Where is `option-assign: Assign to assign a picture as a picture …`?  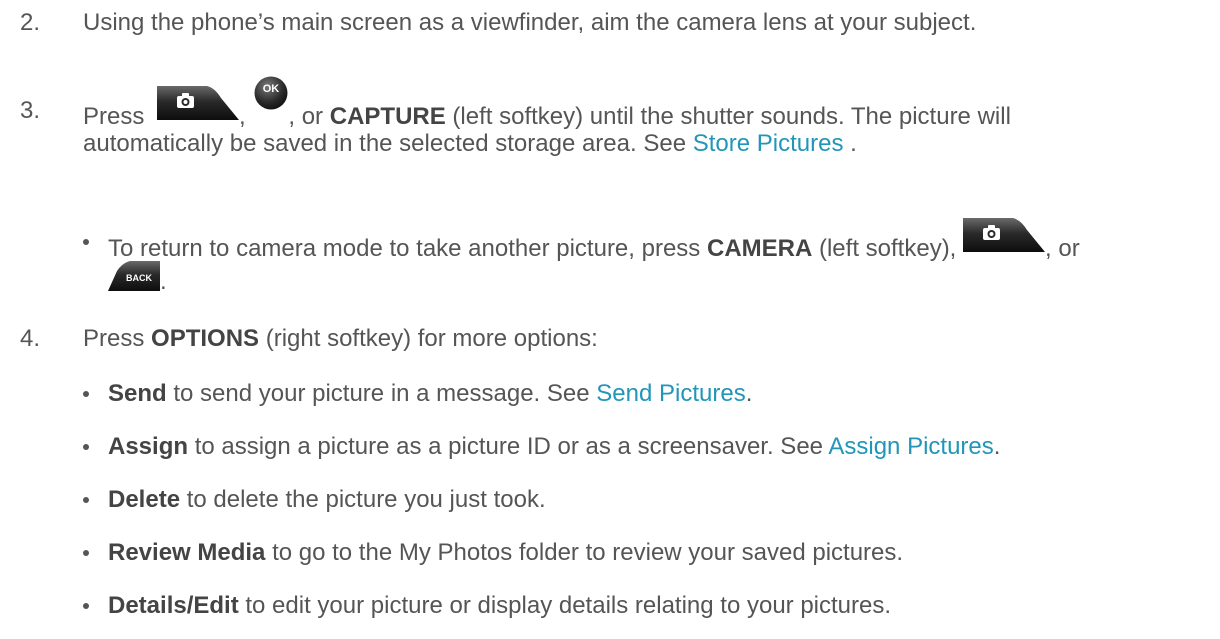 option-assign: Assign to assign a picture as a picture … is located at coordinates (643, 446).